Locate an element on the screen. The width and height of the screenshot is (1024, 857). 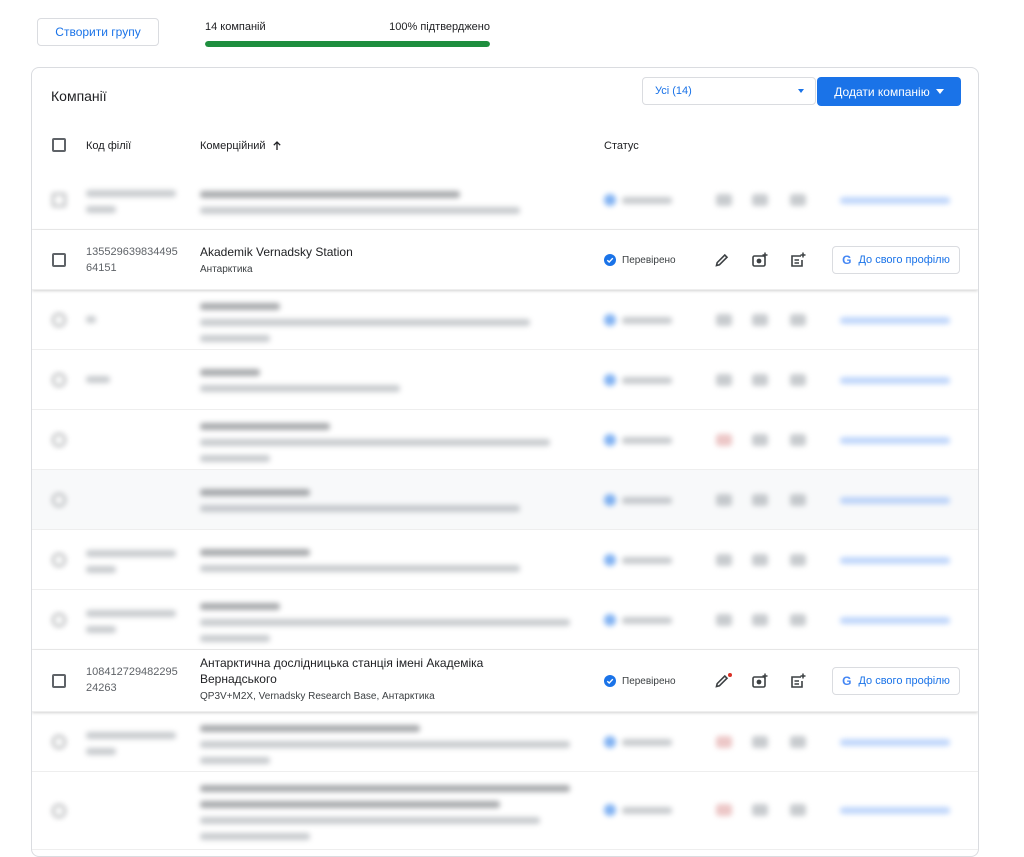
filter-select: Усі (14) is located at coordinates (729, 91).